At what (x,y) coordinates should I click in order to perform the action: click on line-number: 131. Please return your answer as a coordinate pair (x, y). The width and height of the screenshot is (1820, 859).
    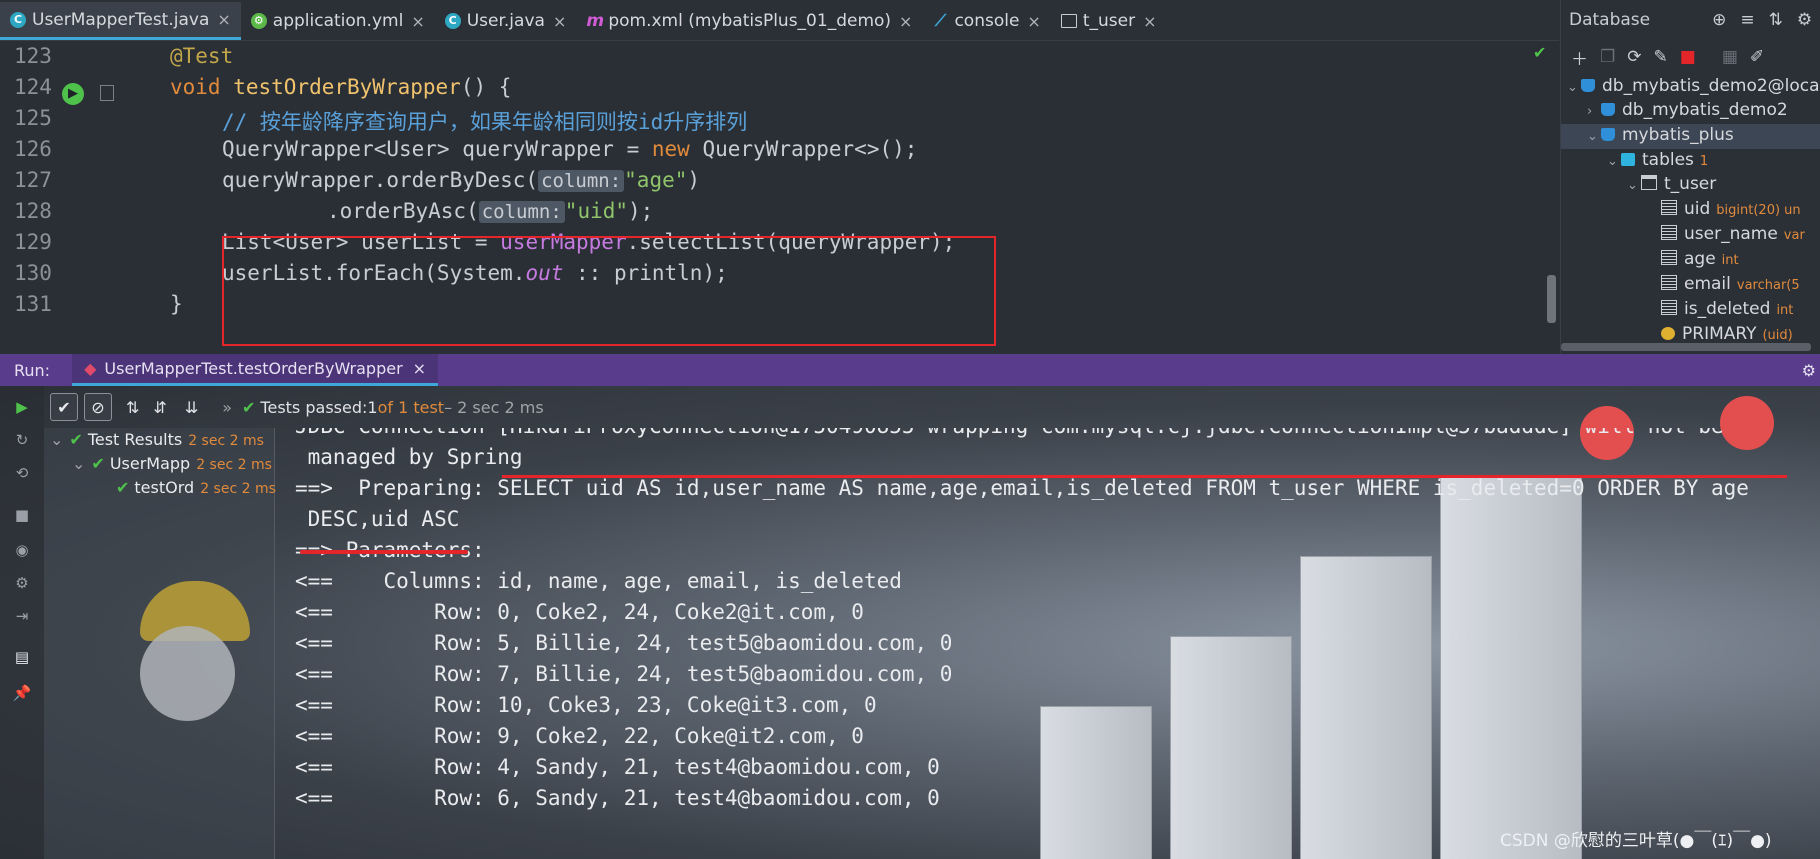
    Looking at the image, I should click on (33, 304).